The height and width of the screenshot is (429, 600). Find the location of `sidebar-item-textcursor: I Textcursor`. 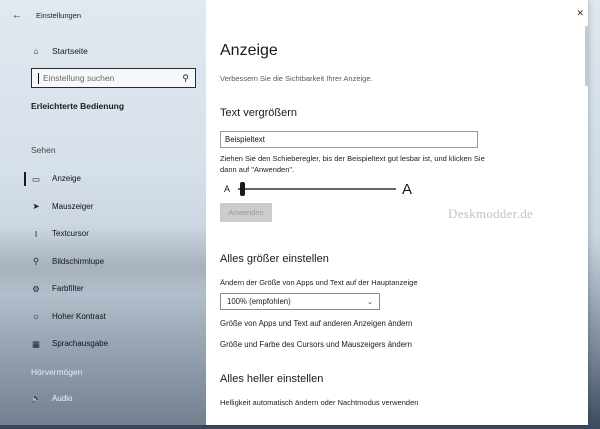

sidebar-item-textcursor: I Textcursor is located at coordinates (103, 234).